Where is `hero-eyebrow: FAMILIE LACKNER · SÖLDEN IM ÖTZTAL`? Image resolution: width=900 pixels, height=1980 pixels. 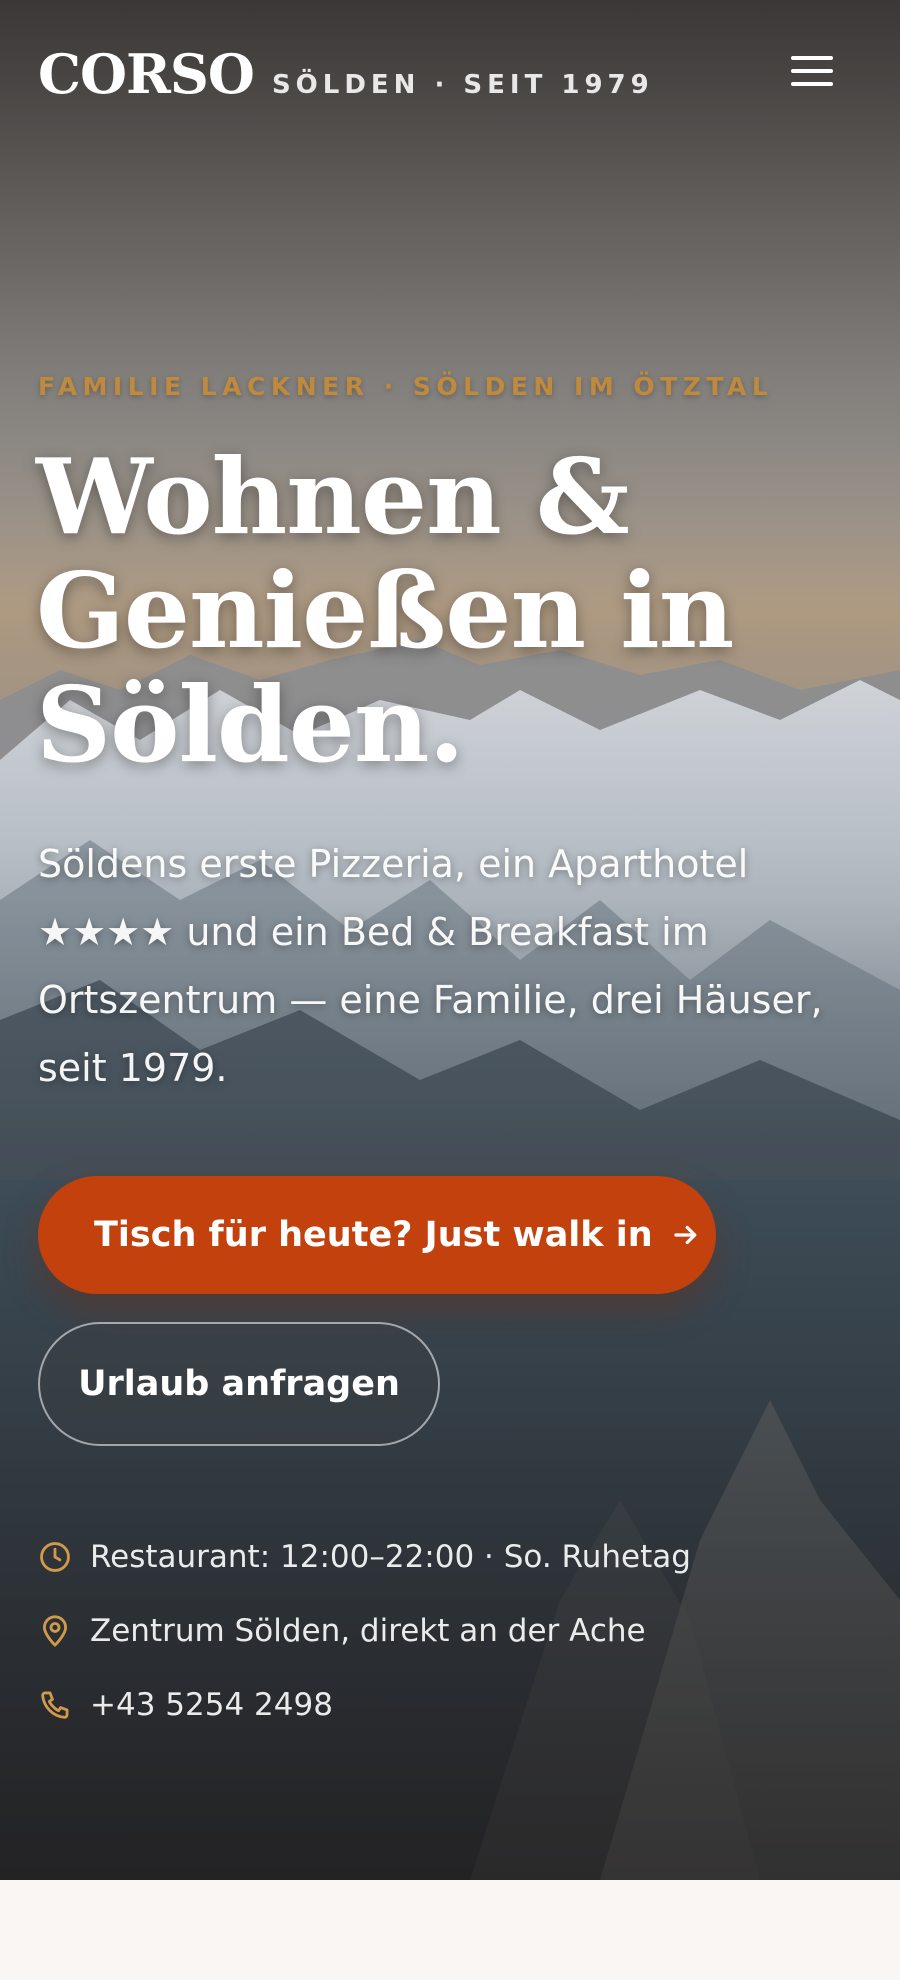 hero-eyebrow: FAMILIE LACKNER · SÖLDEN IM ÖTZTAL is located at coordinates (406, 386).